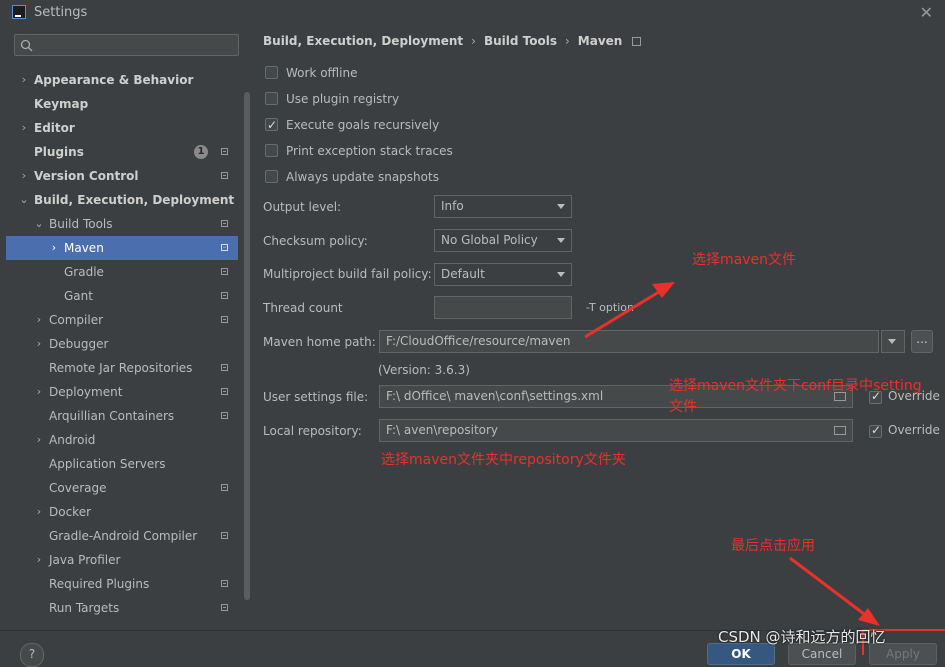  I want to click on settings-search-input, so click(126, 45).